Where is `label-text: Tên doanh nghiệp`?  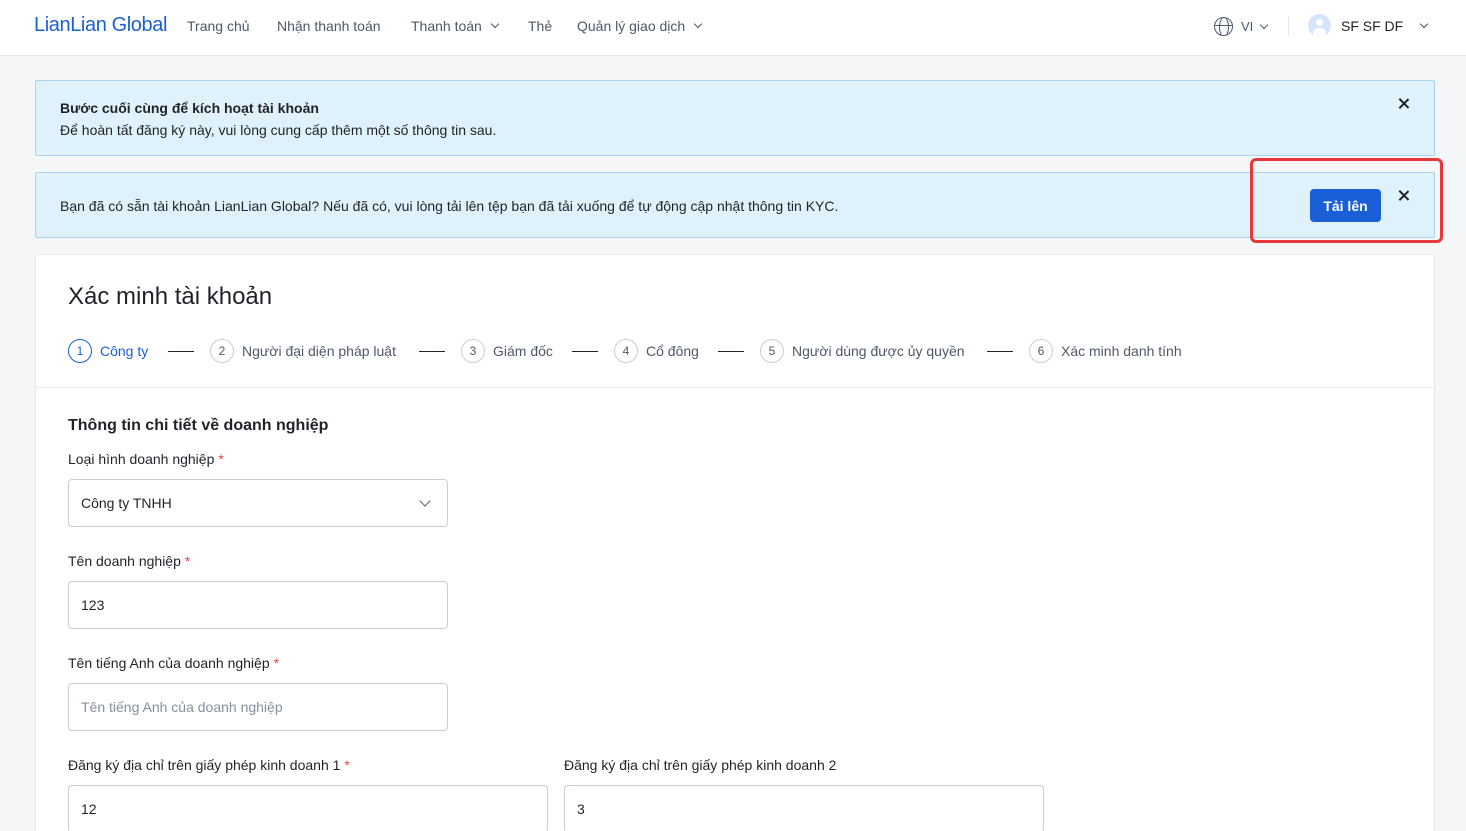 label-text: Tên doanh nghiệp is located at coordinates (124, 561).